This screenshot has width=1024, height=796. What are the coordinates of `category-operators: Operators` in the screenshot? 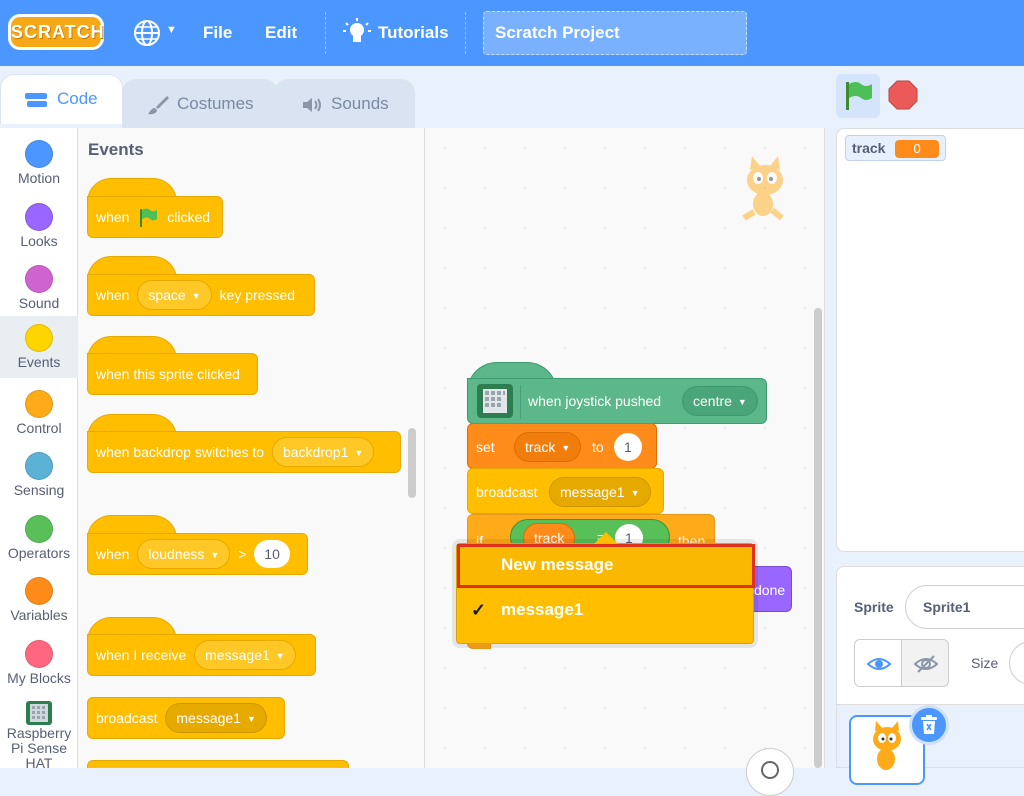 It's located at (39, 538).